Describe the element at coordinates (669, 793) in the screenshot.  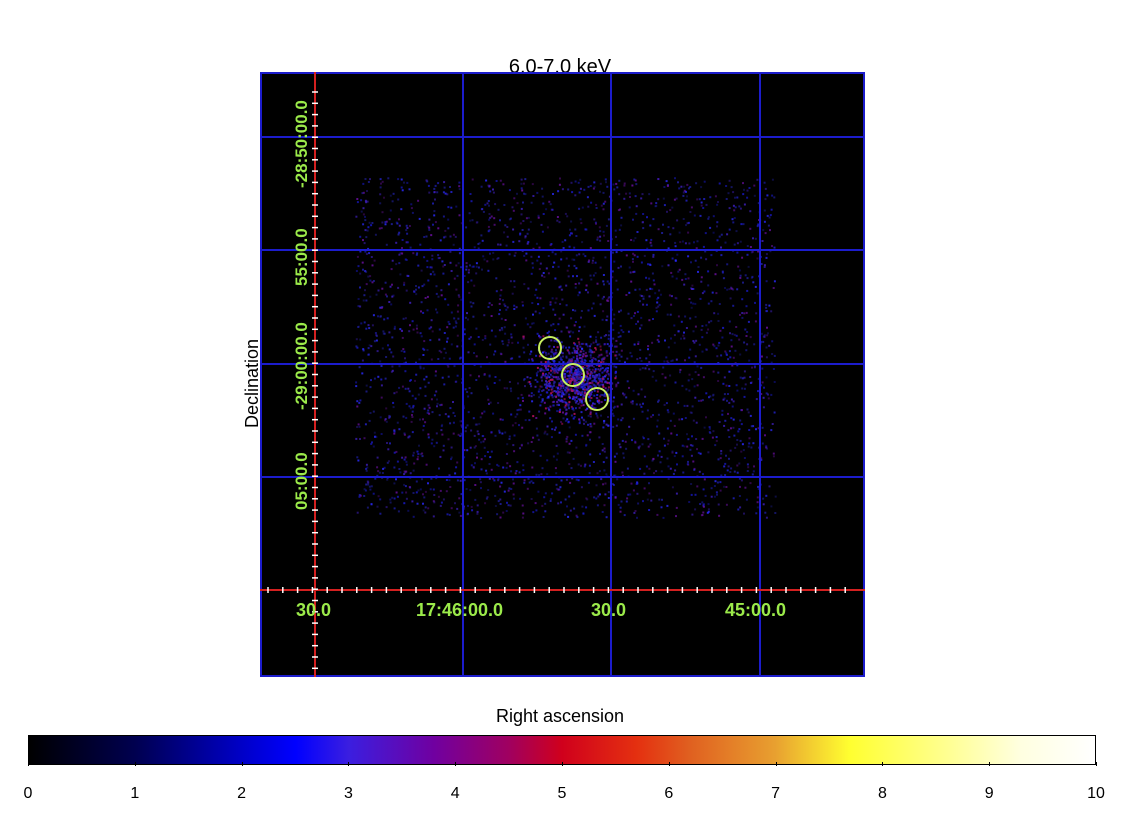
I see `colorbar-tick-label: 6` at that location.